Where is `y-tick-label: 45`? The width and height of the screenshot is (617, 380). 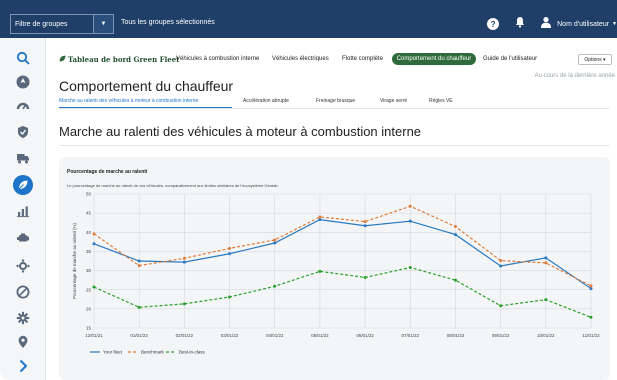
y-tick-label: 45 is located at coordinates (89, 213).